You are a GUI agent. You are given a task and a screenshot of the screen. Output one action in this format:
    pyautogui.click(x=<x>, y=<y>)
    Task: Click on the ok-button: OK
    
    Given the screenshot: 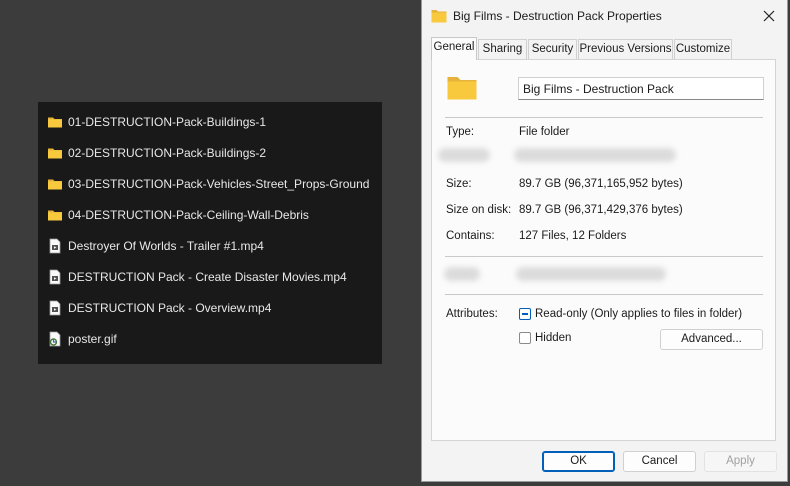 What is the action you would take?
    pyautogui.click(x=578, y=461)
    